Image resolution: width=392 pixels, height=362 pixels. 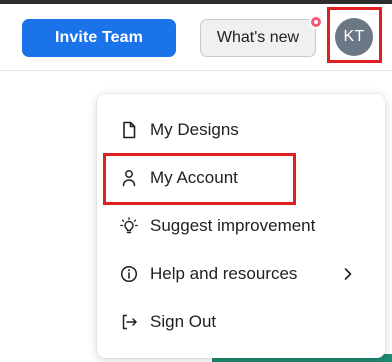 I want to click on menu-item-suggest-improvement: Suggest improvement, so click(x=241, y=226).